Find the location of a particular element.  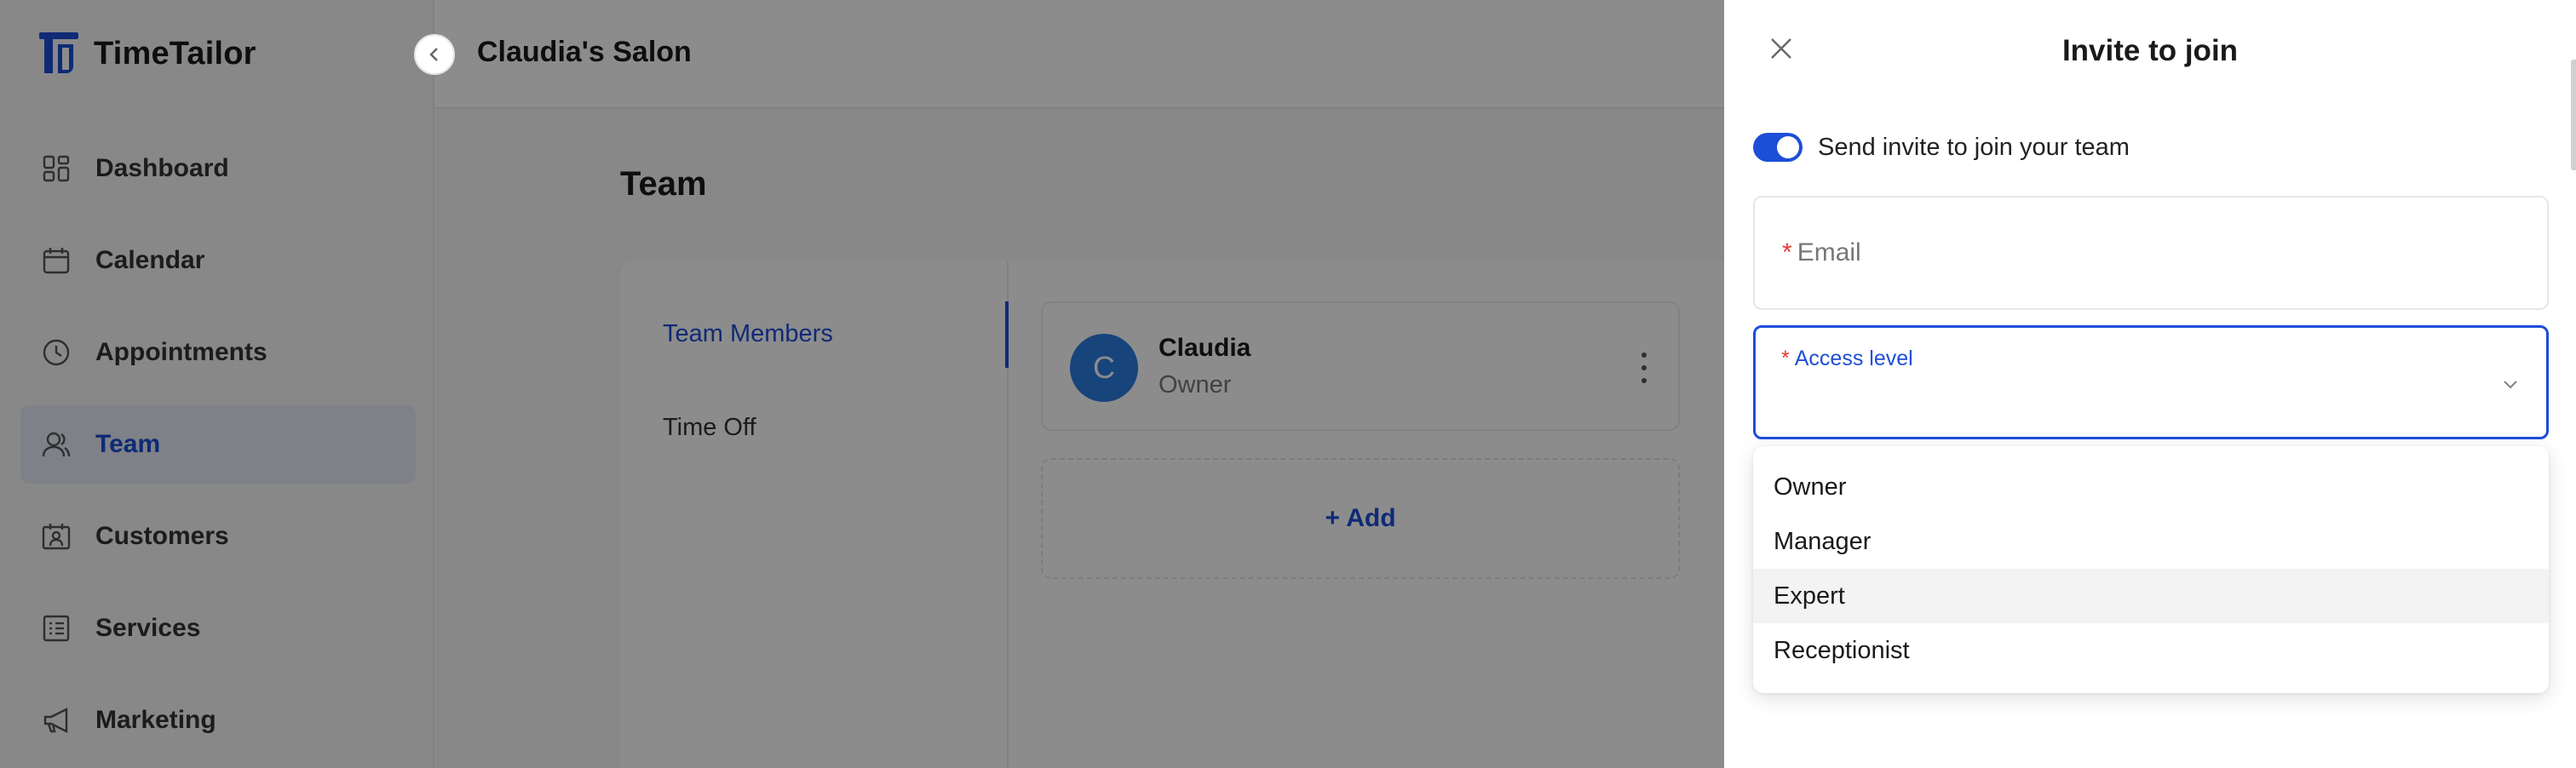

send-invite-row: Send invite to join your team is located at coordinates (1941, 147).